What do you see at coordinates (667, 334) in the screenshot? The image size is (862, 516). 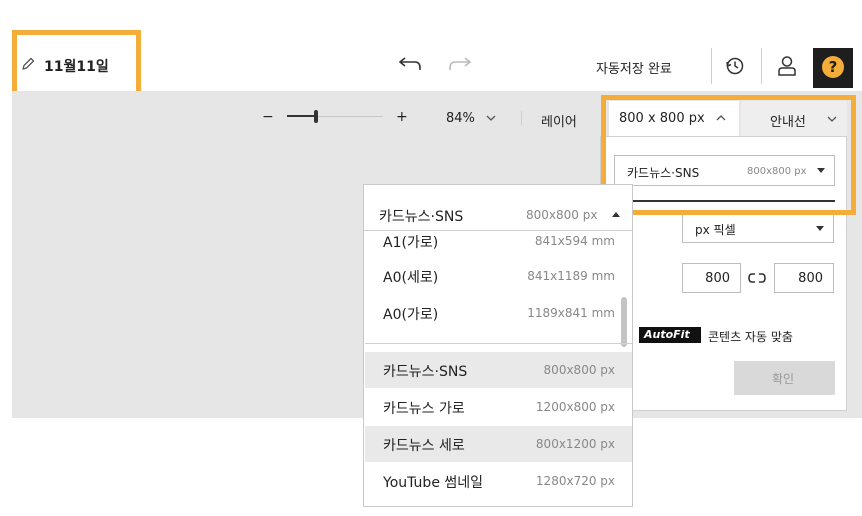 I see `autofit-logo-text: AutoFit` at bounding box center [667, 334].